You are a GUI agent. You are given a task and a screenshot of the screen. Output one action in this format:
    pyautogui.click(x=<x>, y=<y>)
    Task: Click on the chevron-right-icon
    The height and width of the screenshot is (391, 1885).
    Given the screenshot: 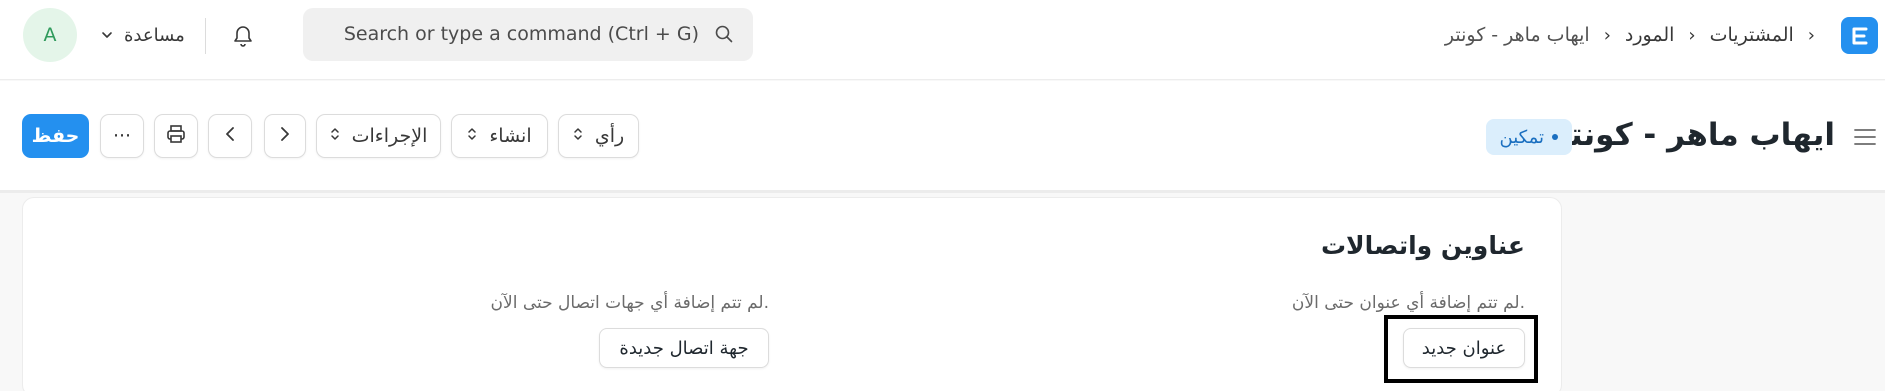 What is the action you would take?
    pyautogui.click(x=285, y=136)
    